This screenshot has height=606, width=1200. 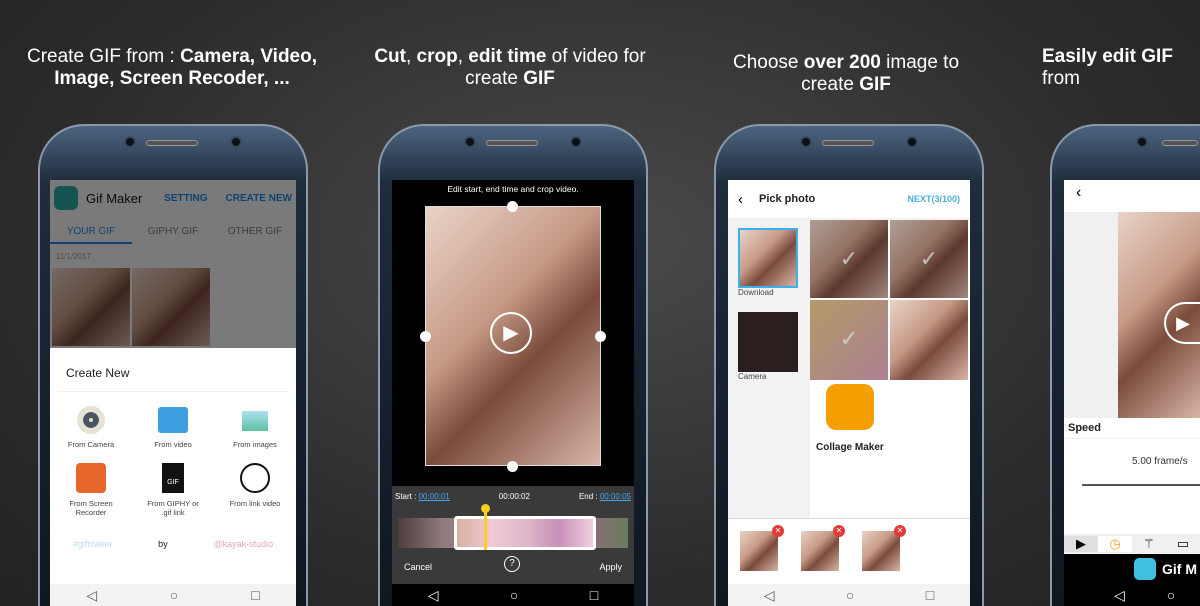 What do you see at coordinates (756, 292) in the screenshot?
I see `album-label: Download` at bounding box center [756, 292].